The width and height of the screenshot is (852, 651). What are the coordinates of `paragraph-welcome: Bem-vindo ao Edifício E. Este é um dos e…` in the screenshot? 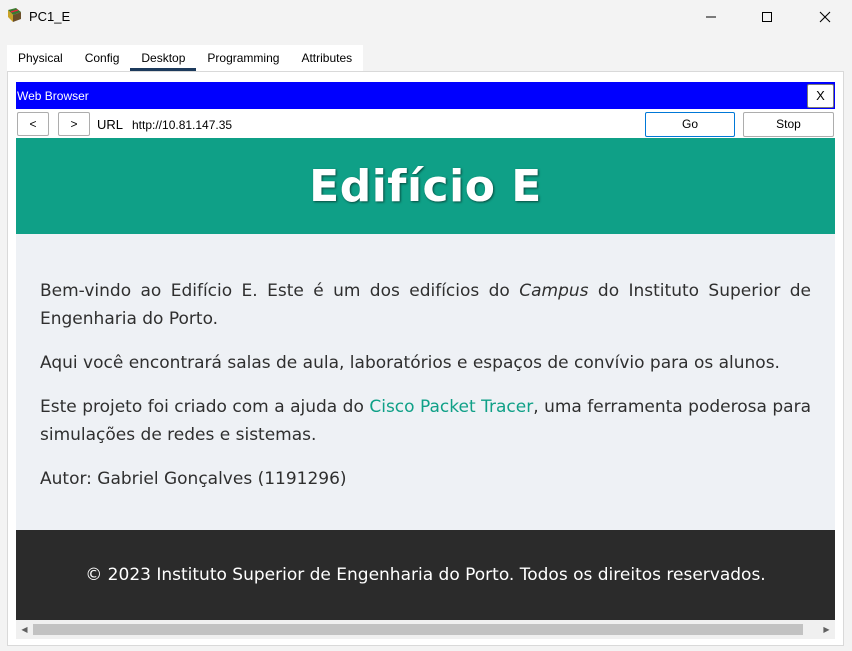 It's located at (425, 305).